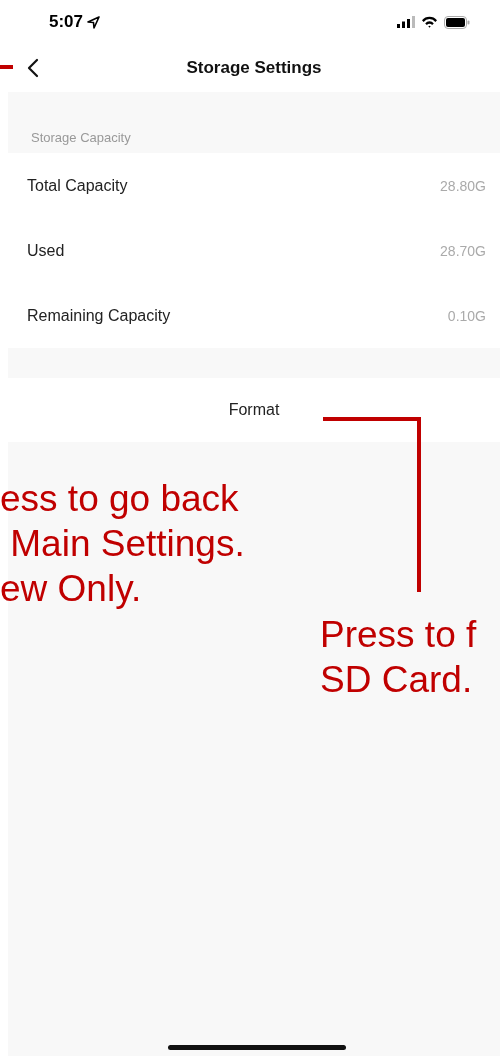 Image resolution: width=500 pixels, height=1056 pixels. Describe the element at coordinates (463, 185) in the screenshot. I see `row-value: 28.80G` at that location.